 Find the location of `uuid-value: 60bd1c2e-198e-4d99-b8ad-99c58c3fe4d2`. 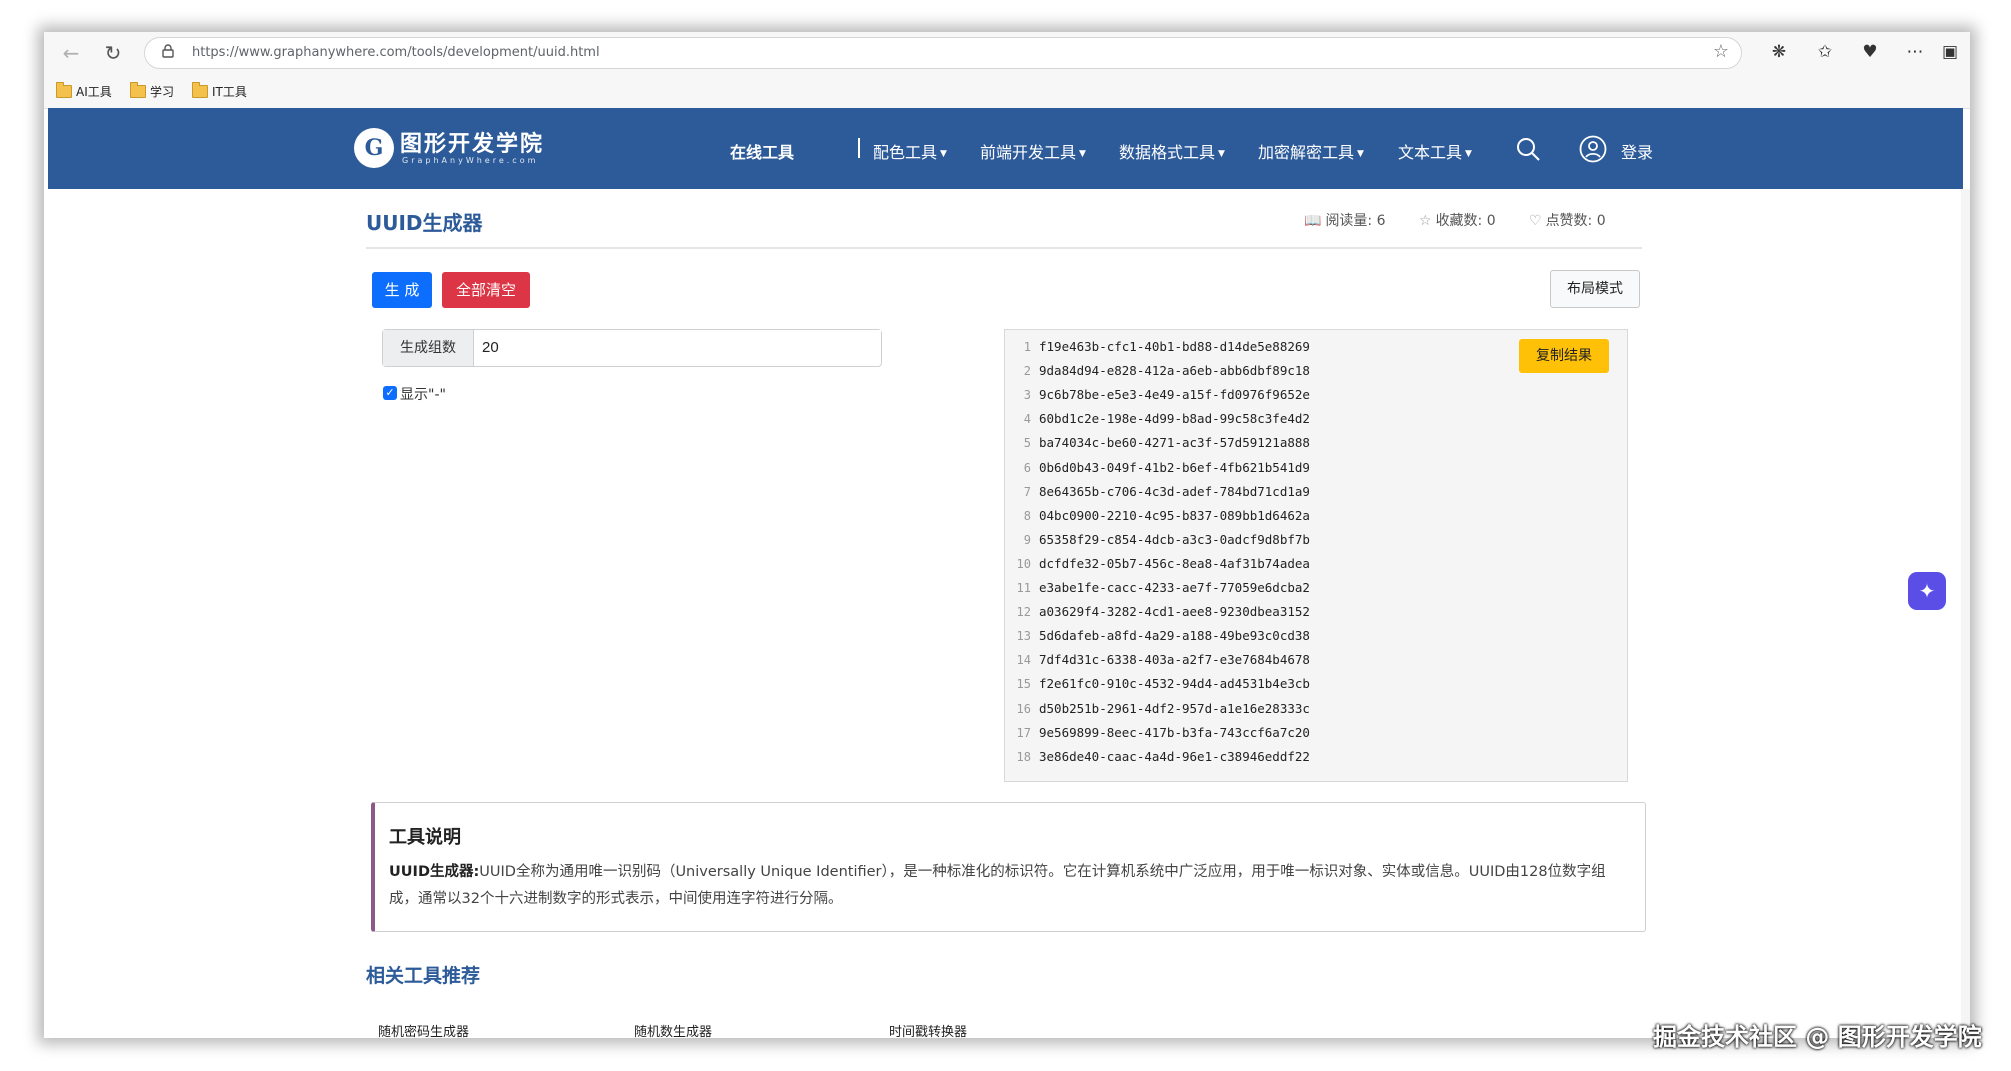

uuid-value: 60bd1c2e-198e-4d99-b8ad-99c58c3fe4d2 is located at coordinates (1174, 419).